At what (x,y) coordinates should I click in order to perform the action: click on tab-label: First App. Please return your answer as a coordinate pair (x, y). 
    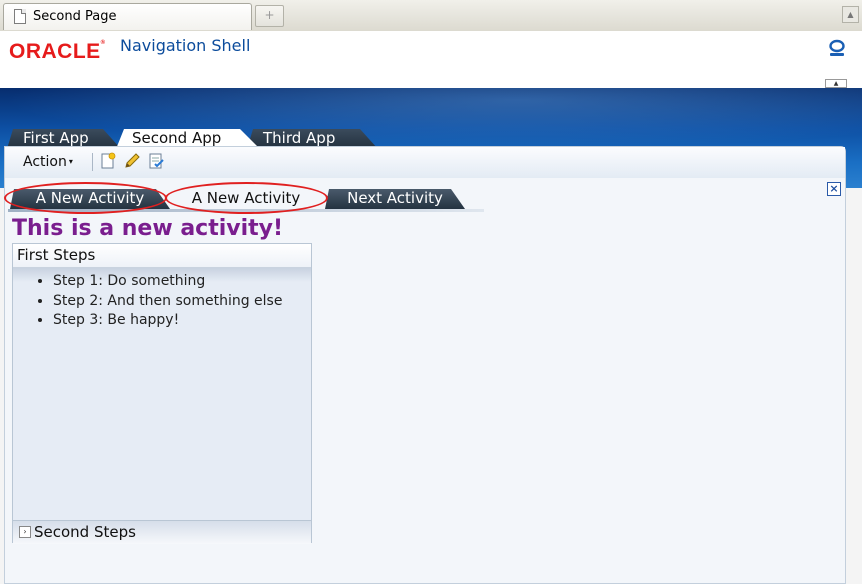
    Looking at the image, I should click on (56, 138).